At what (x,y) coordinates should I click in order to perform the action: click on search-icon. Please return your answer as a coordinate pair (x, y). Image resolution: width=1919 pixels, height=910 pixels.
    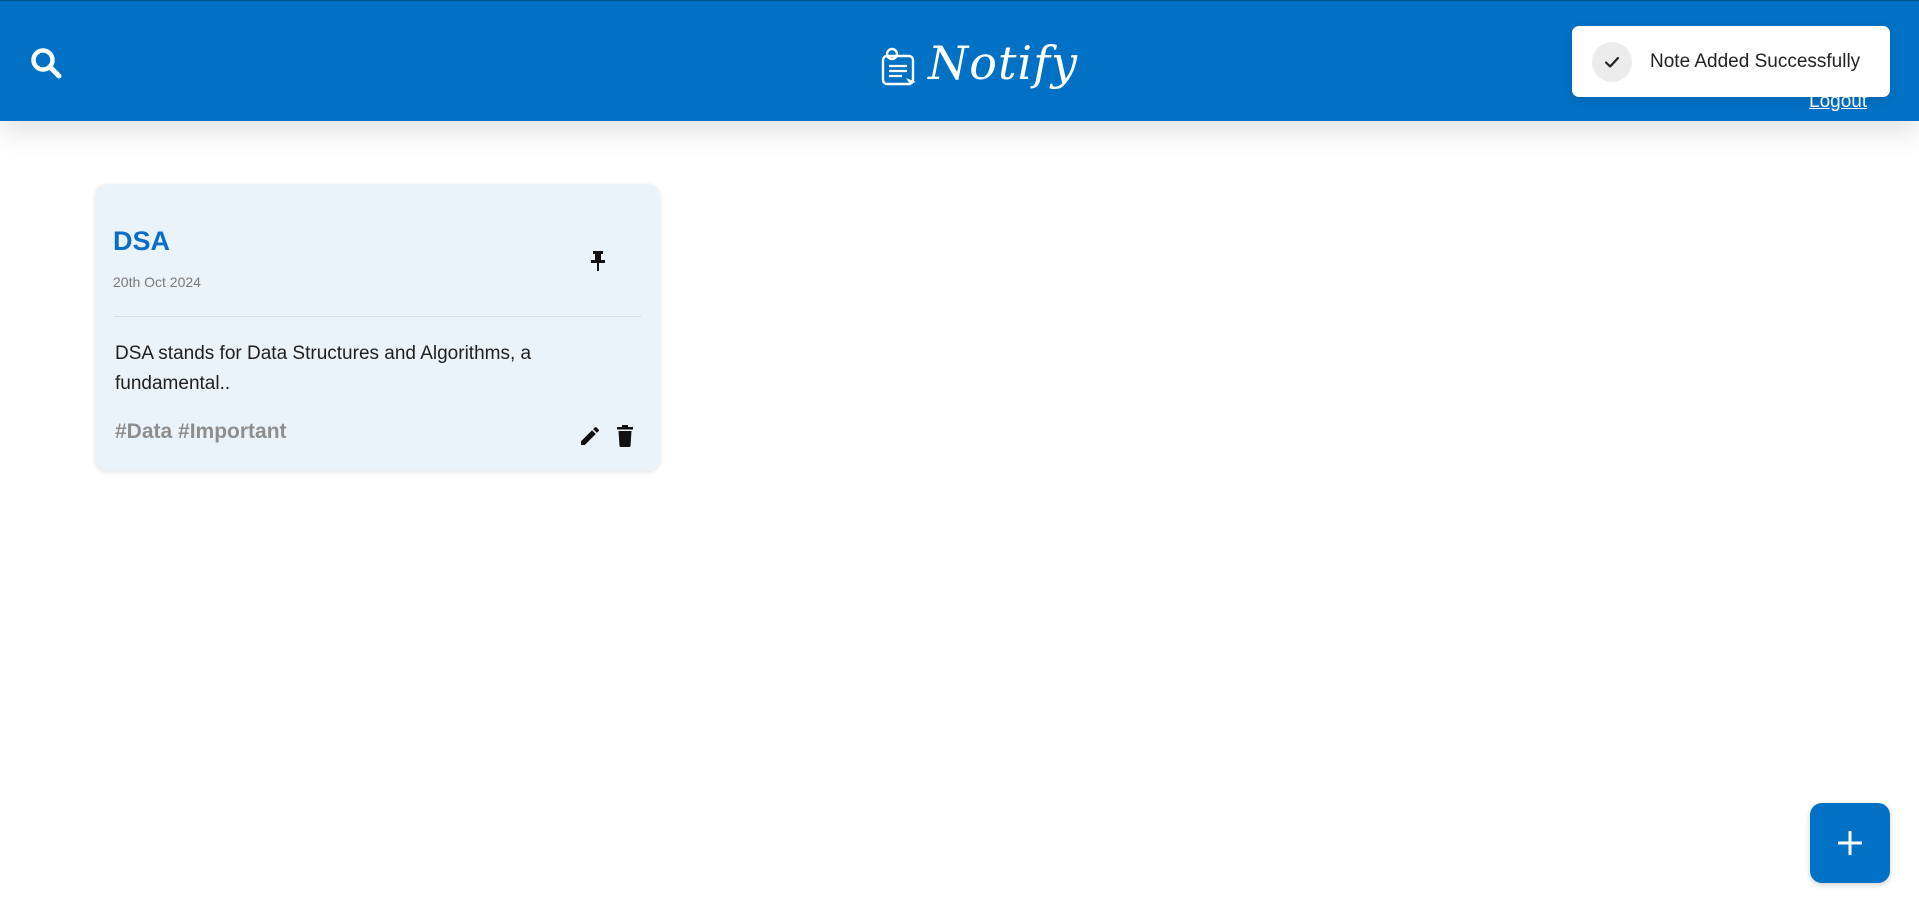
    Looking at the image, I should click on (46, 63).